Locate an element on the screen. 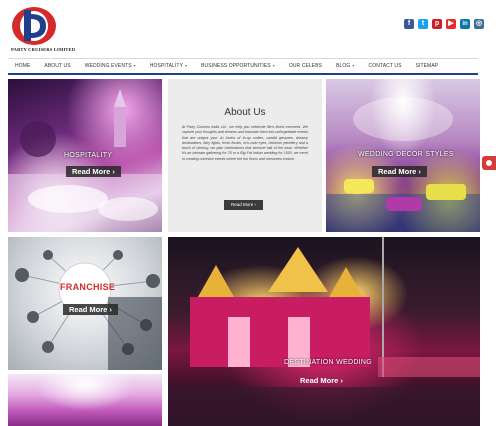 The image size is (496, 426). destination-wedding-caption: DESTINATION WEDDING is located at coordinates (328, 362).